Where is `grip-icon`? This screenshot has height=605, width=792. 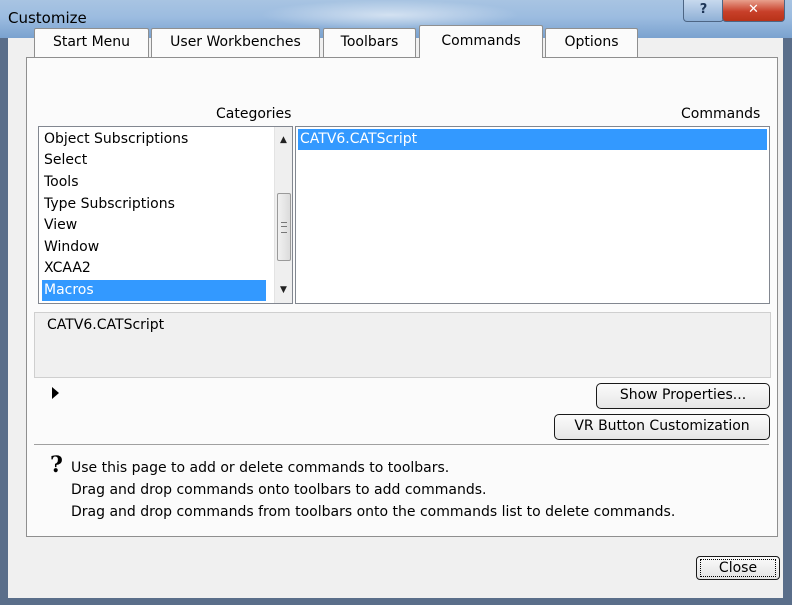 grip-icon is located at coordinates (284, 227).